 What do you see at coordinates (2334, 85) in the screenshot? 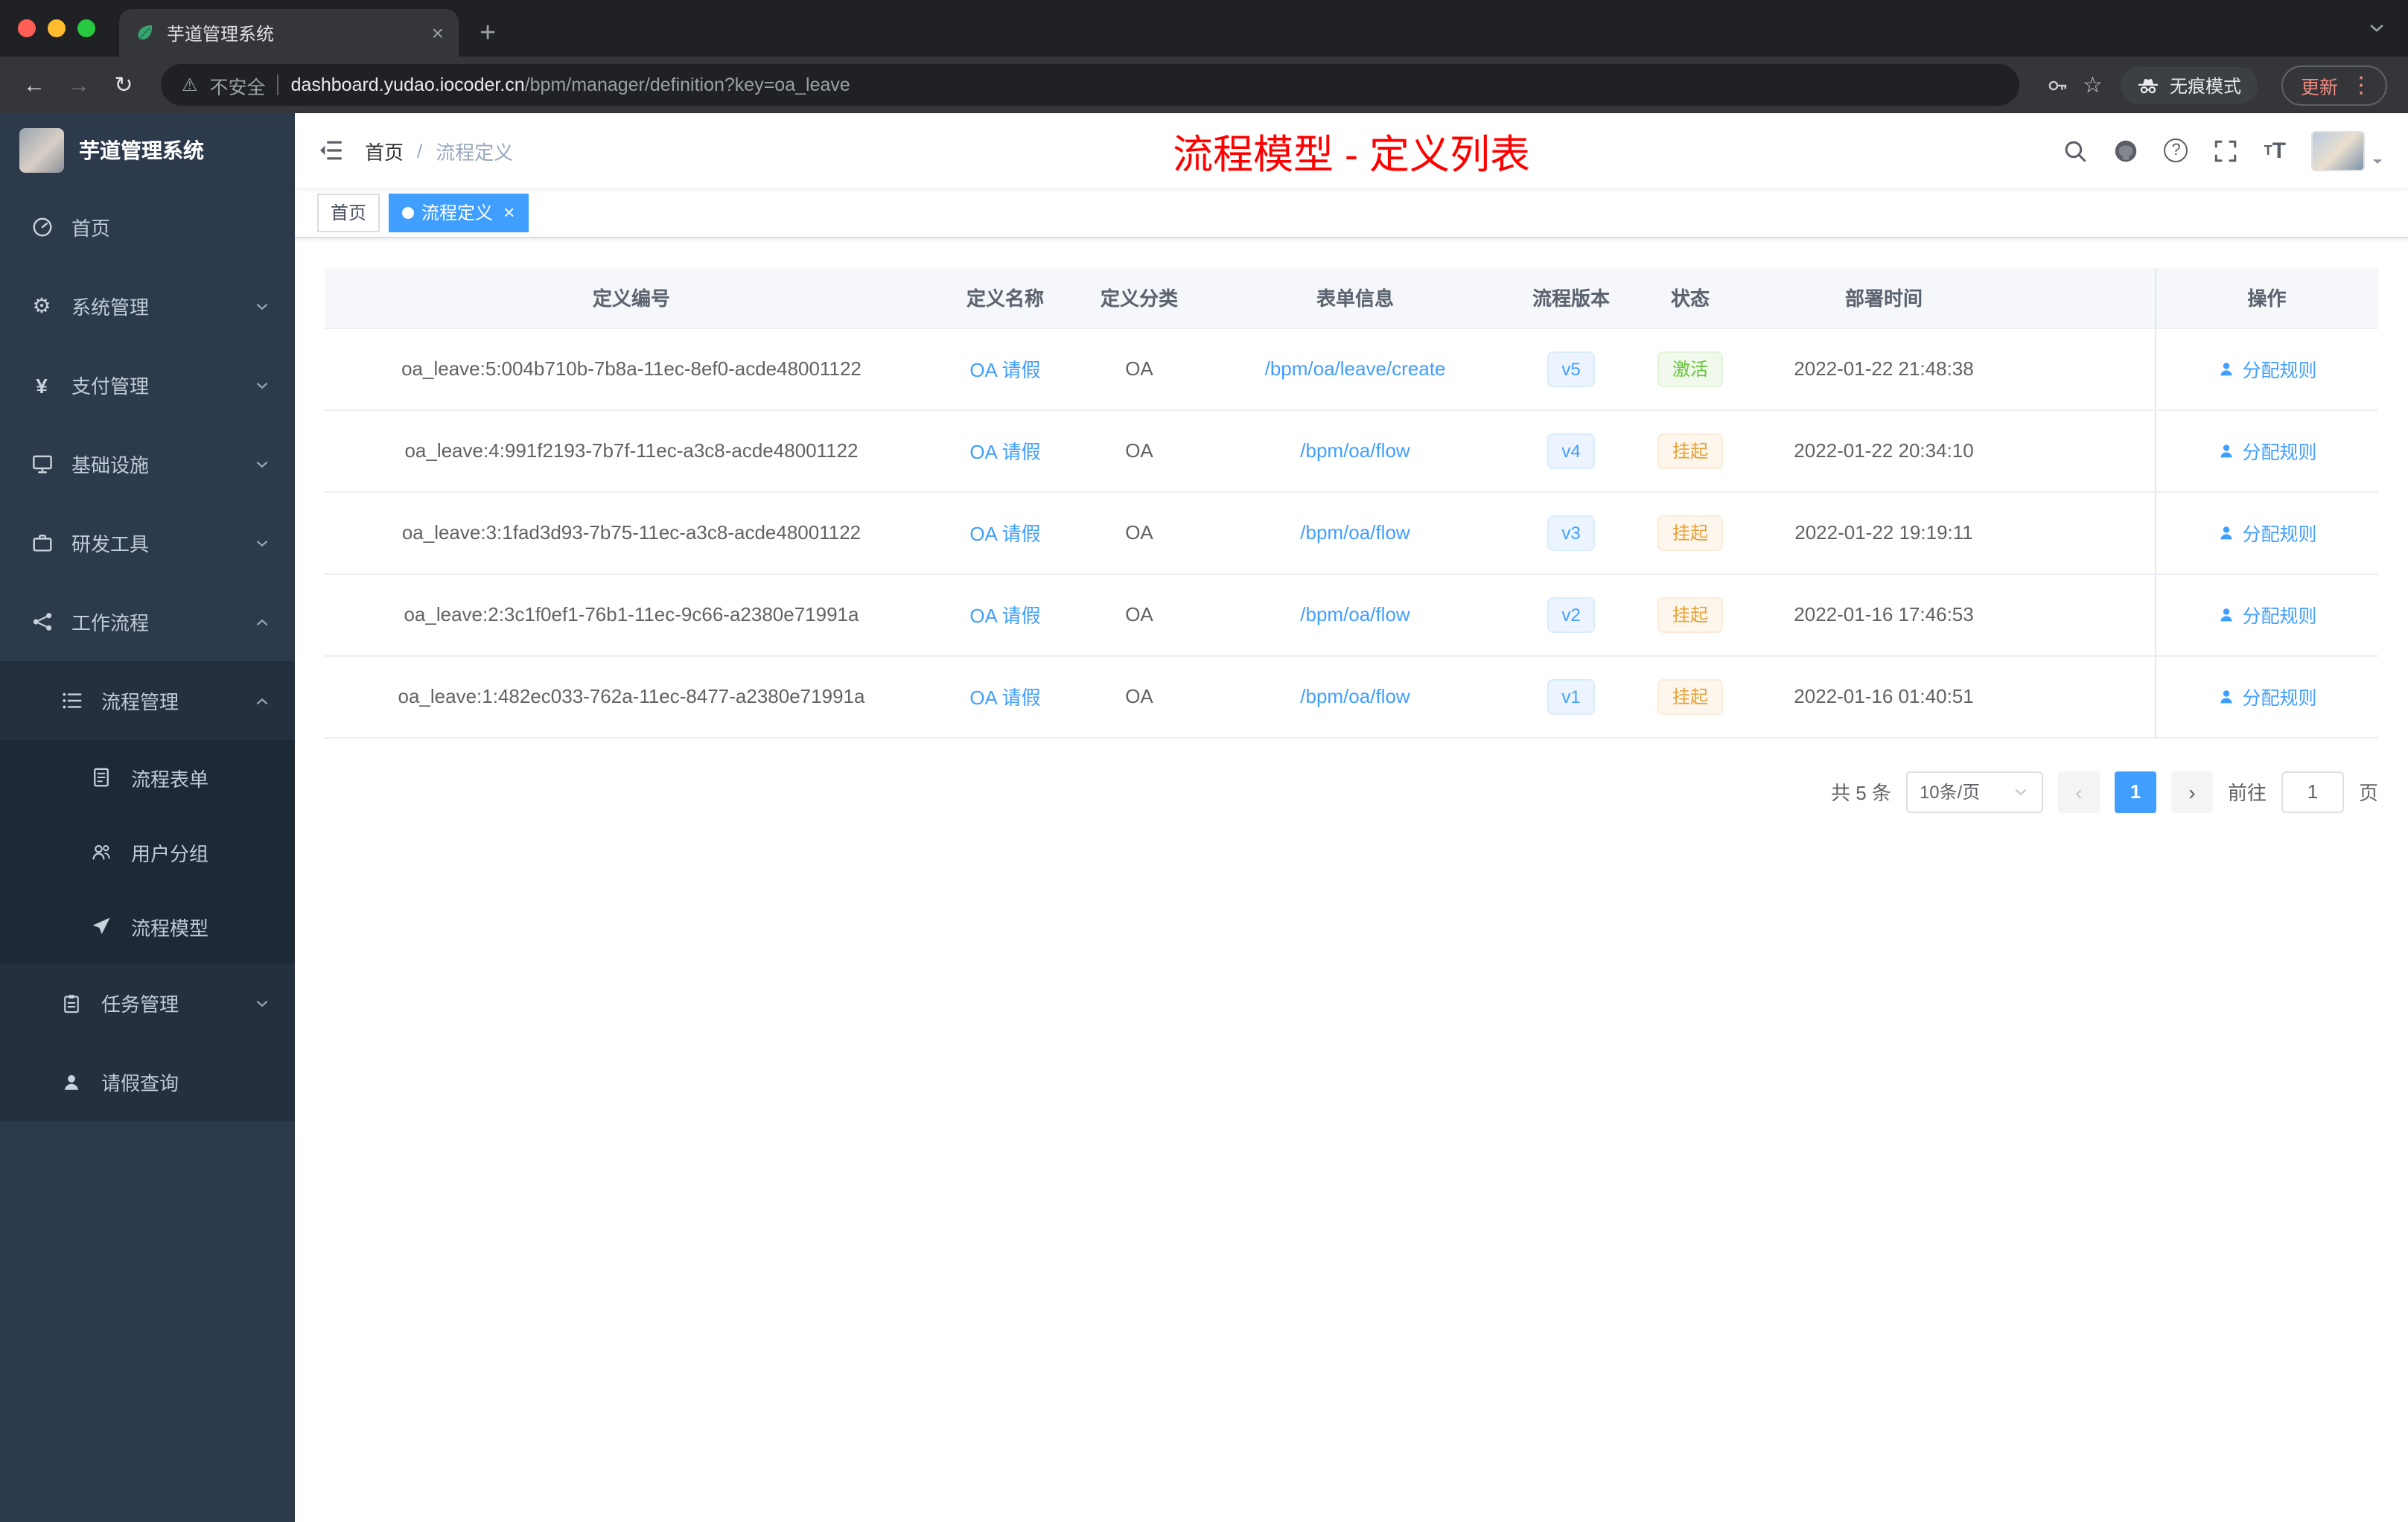
I see `update-browser-button: 更新 ⋮` at bounding box center [2334, 85].